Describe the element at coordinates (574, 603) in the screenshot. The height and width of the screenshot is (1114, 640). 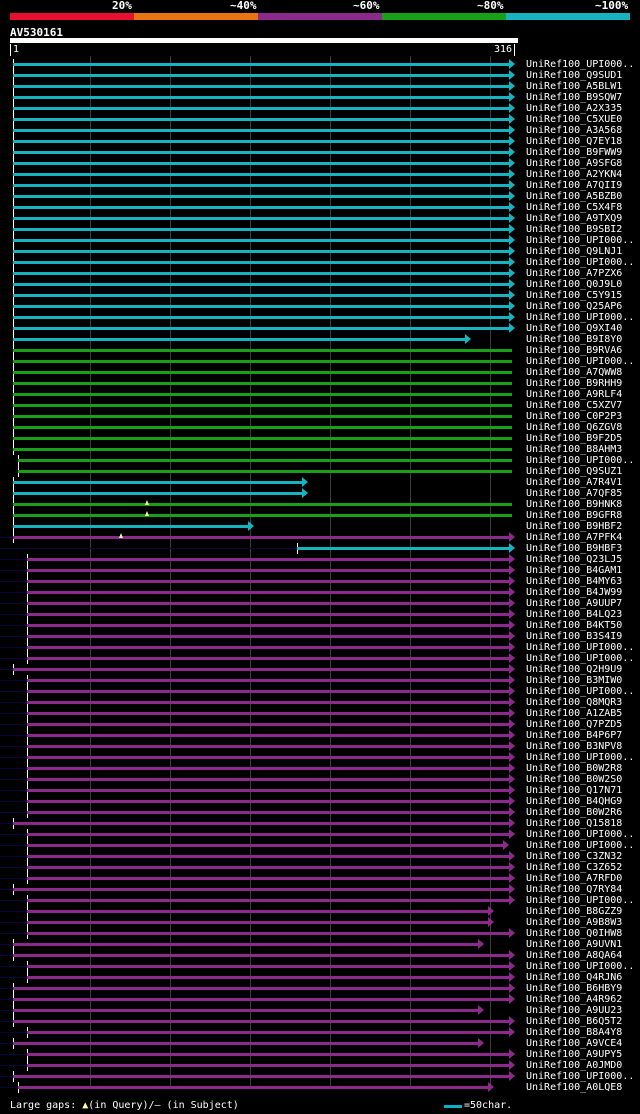
I see `hit-label: UniRef100_A9UUP7` at that location.